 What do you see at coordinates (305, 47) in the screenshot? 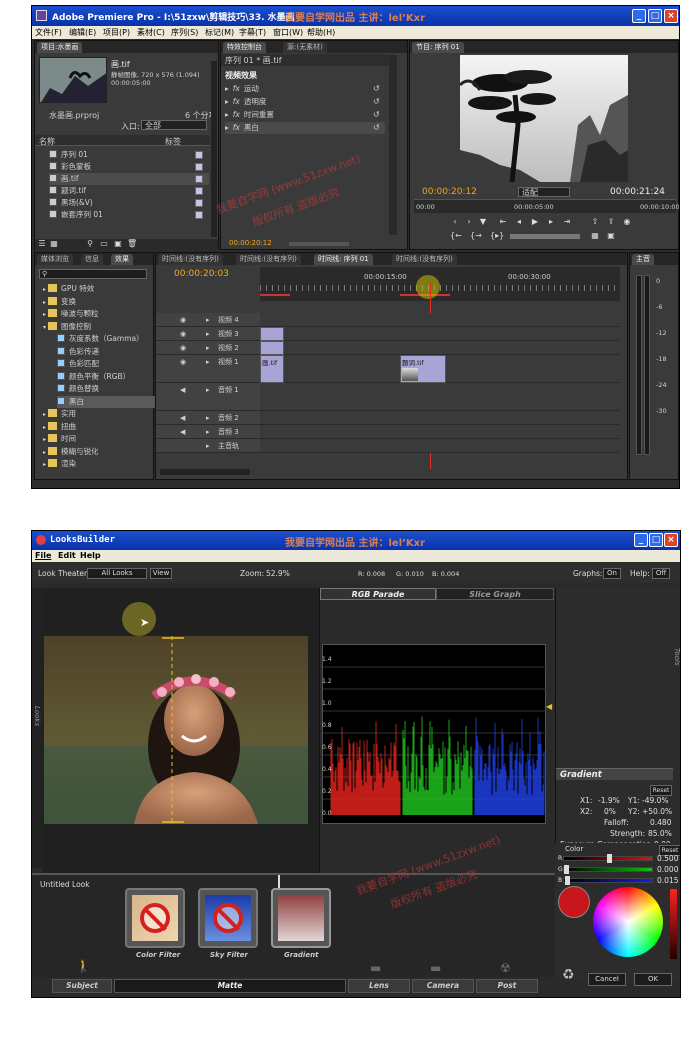
I see `tab-source: 源:(无素材)` at bounding box center [305, 47].